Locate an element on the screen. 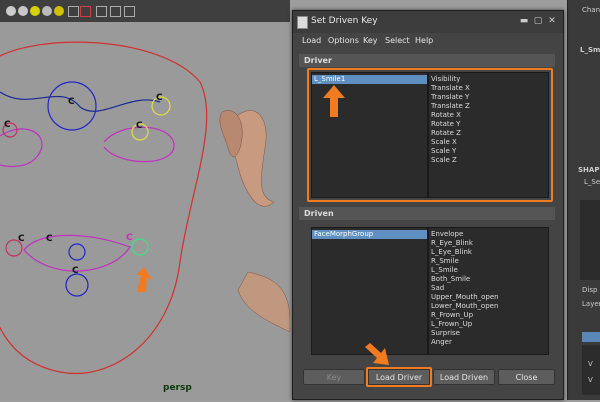 This screenshot has width=600, height=402. driven-attribute-item: Lower_Mouth_open is located at coordinates (463, 306).